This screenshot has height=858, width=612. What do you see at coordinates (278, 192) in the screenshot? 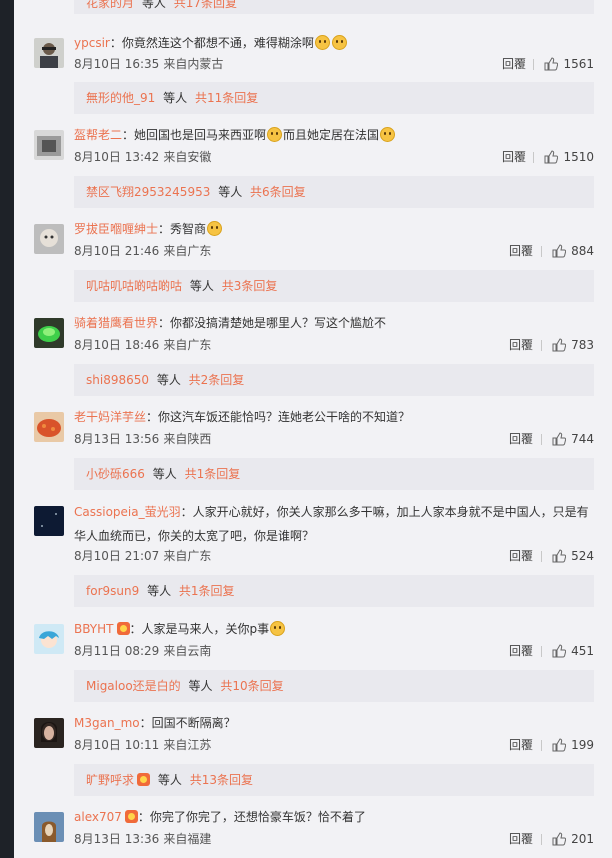
I see `subreply-count: 共6条回复` at bounding box center [278, 192].